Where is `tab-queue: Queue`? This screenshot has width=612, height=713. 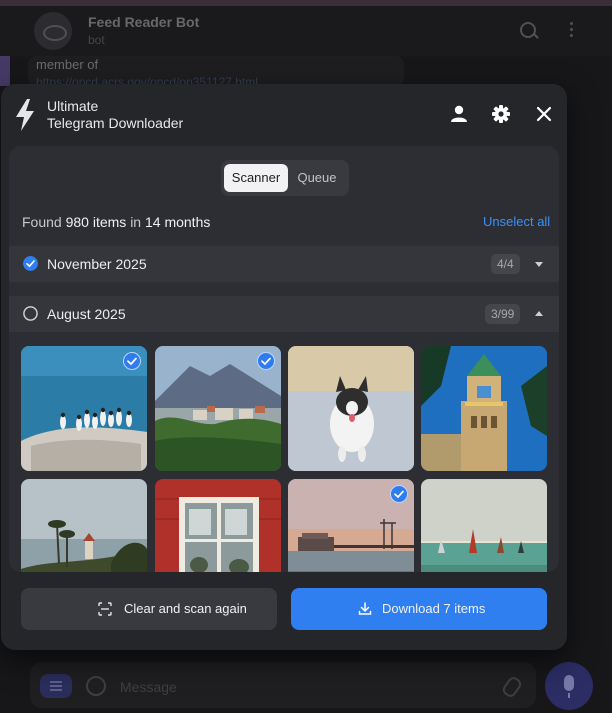 tab-queue: Queue is located at coordinates (317, 178).